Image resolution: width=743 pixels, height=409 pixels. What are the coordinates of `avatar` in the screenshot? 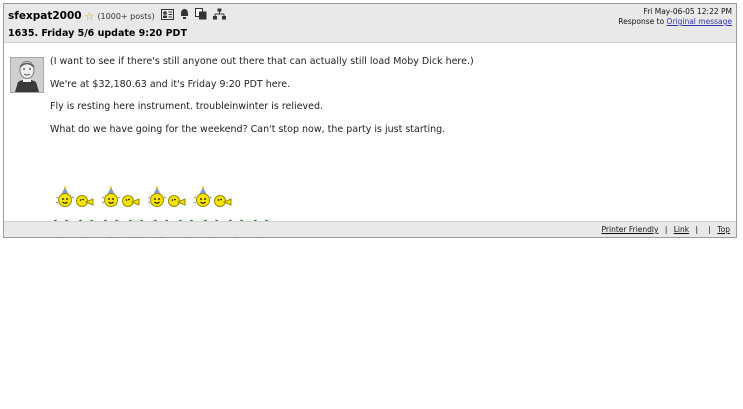 It's located at (27, 75).